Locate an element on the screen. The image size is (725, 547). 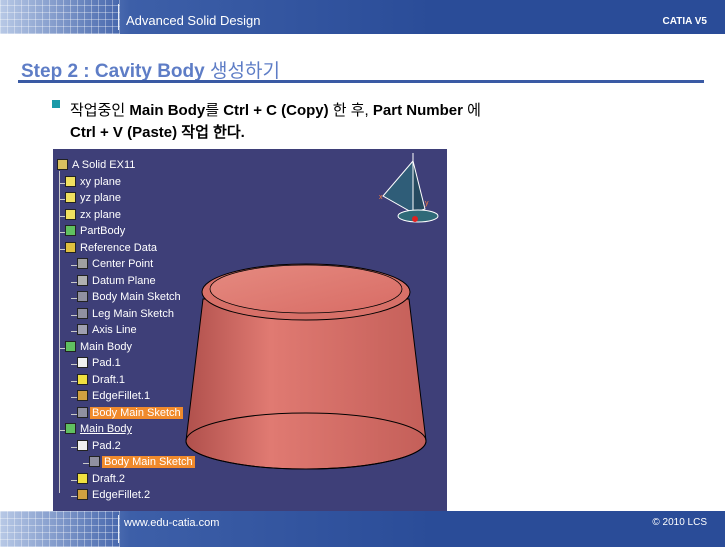
tree-node: zx plane is located at coordinates (94, 216).